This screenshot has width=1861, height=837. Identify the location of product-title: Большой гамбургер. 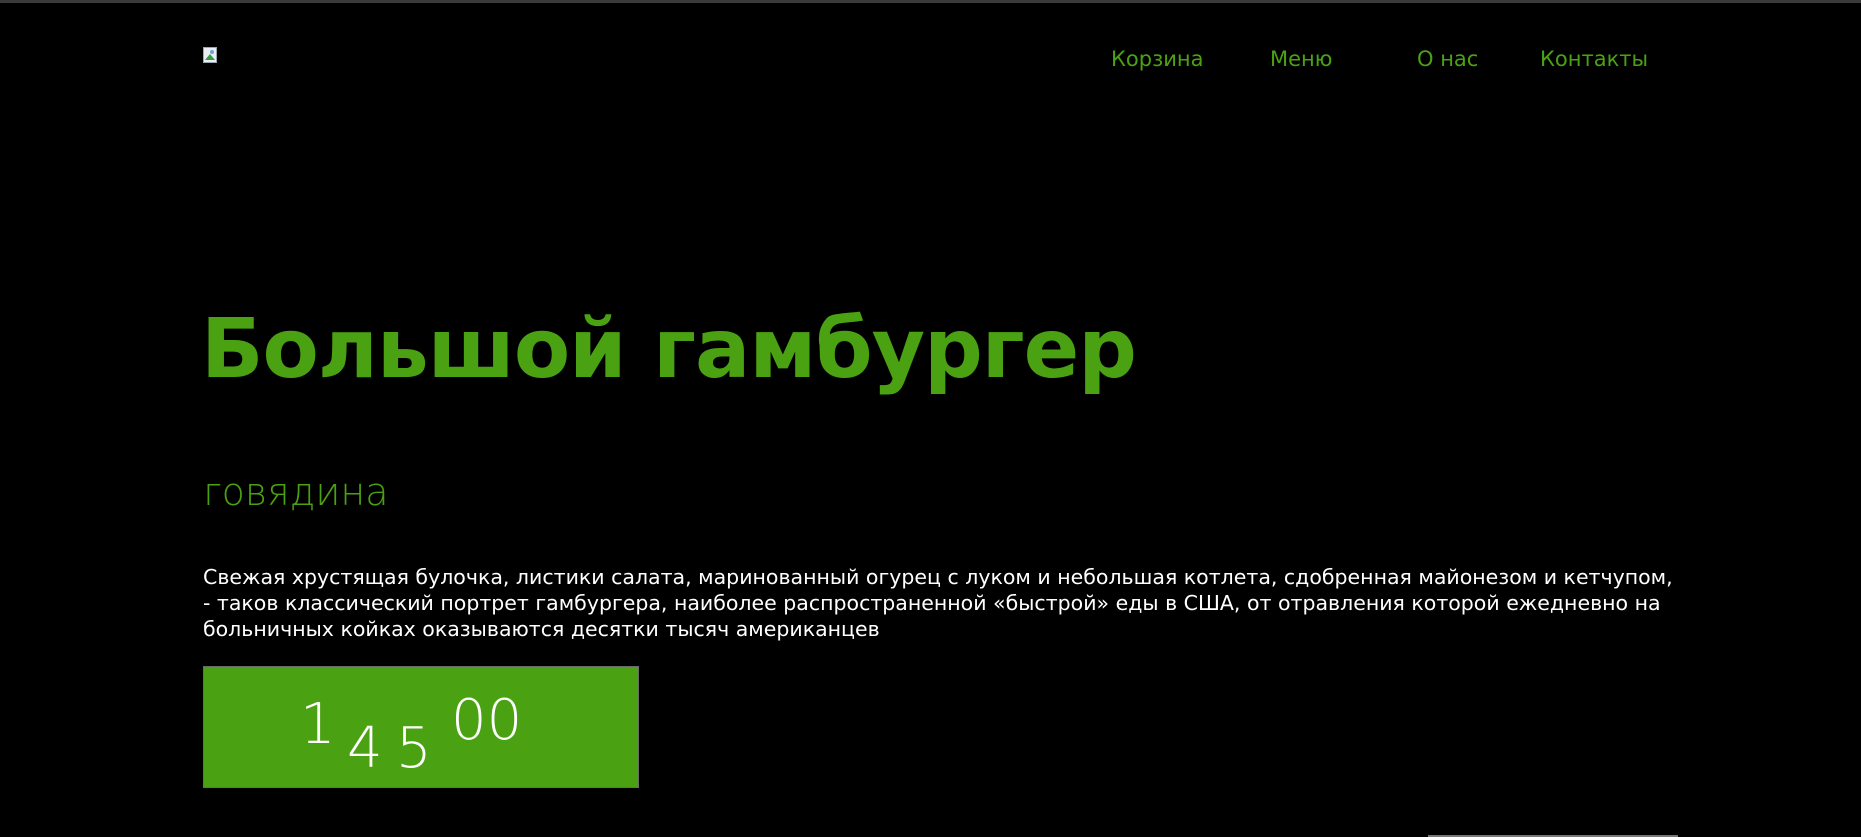
(669, 349).